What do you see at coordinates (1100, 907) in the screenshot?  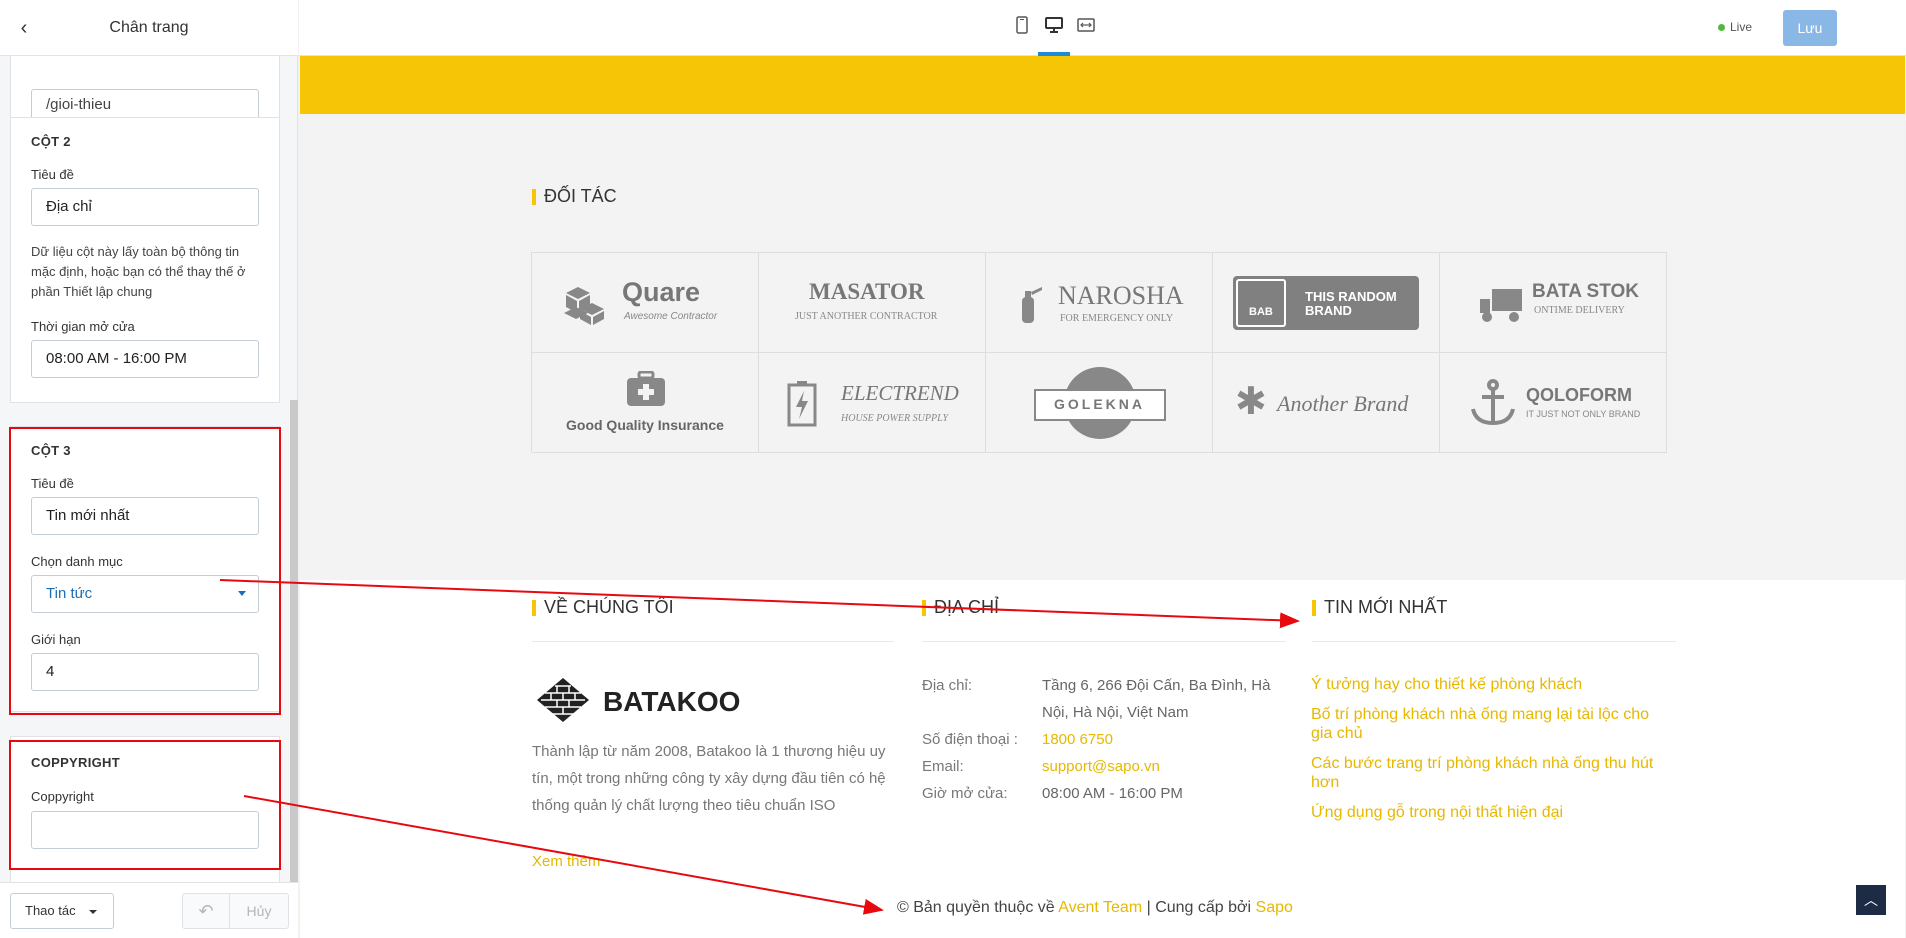 I see `copyright-owner-link: Avent Team` at bounding box center [1100, 907].